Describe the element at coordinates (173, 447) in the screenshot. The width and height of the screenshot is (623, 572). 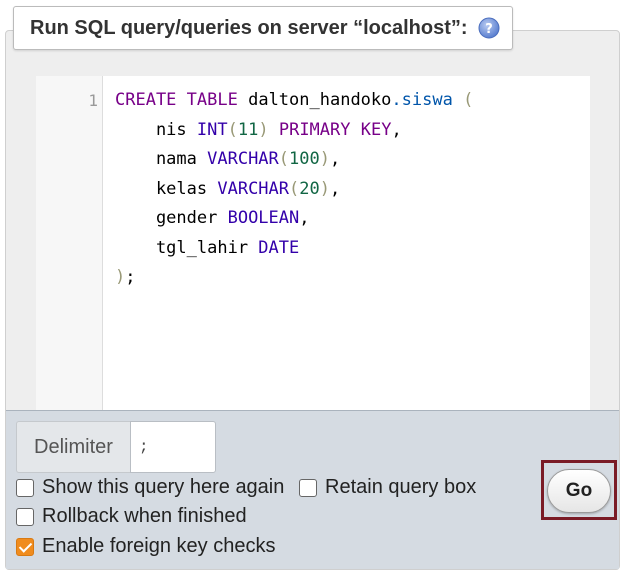
I see `delimiter-input` at that location.